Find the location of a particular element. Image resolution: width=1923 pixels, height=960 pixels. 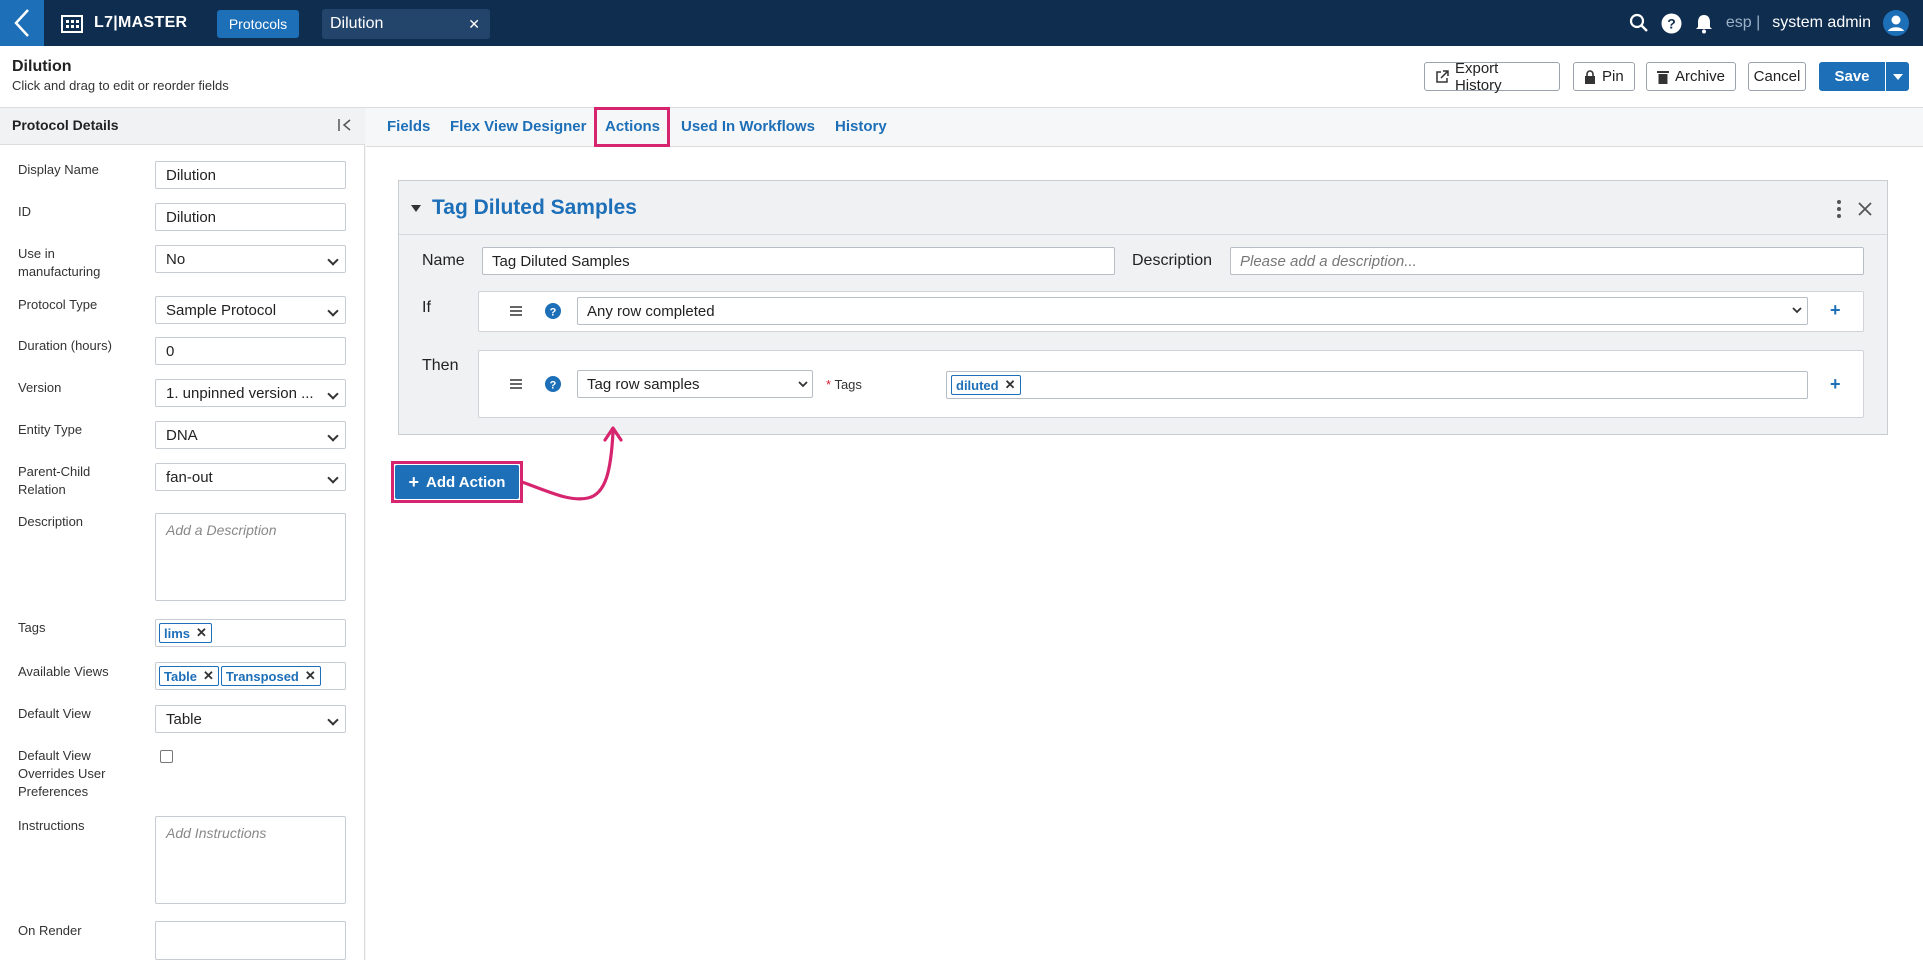

app-logo: L7|MASTER is located at coordinates (123, 23).